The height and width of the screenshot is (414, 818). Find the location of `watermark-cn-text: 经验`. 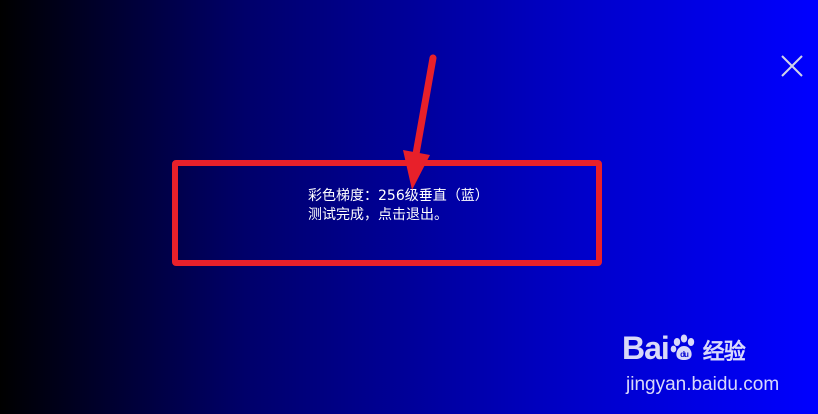

watermark-cn-text: 经验 is located at coordinates (724, 352).